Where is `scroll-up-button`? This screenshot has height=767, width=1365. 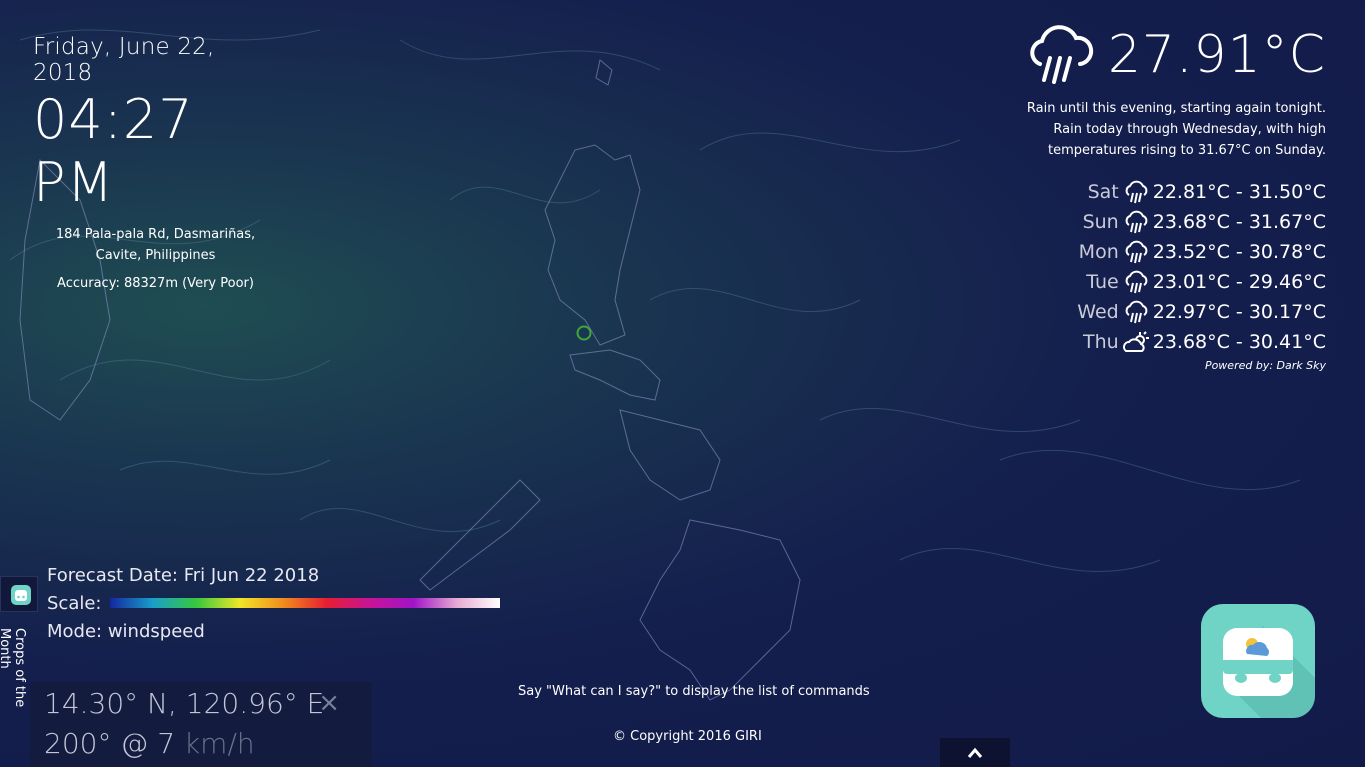 scroll-up-button is located at coordinates (975, 752).